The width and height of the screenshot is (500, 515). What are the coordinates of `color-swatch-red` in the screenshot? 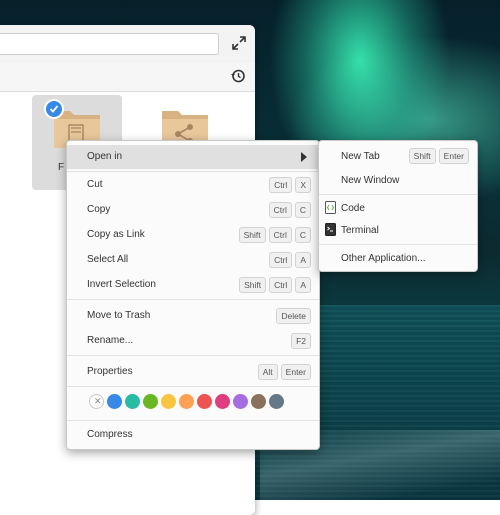 It's located at (204, 401).